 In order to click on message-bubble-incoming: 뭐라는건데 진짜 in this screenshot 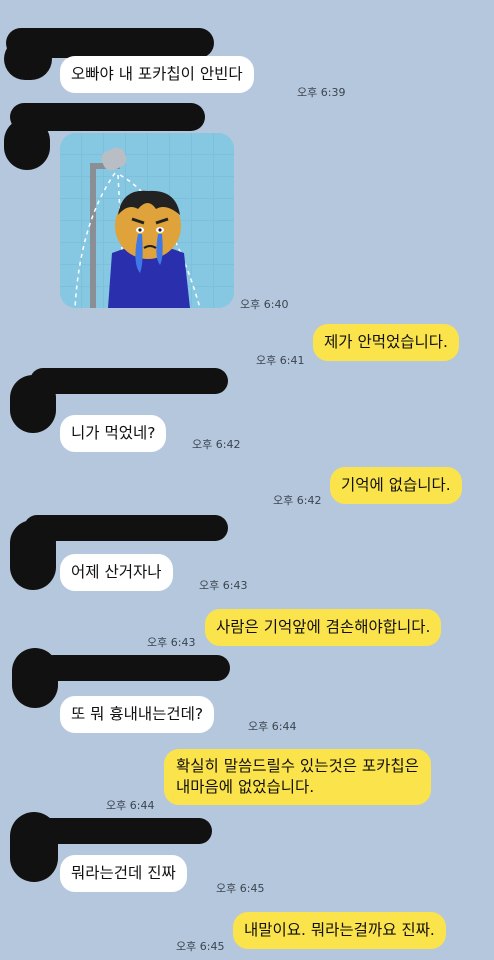, I will do `click(123, 873)`.